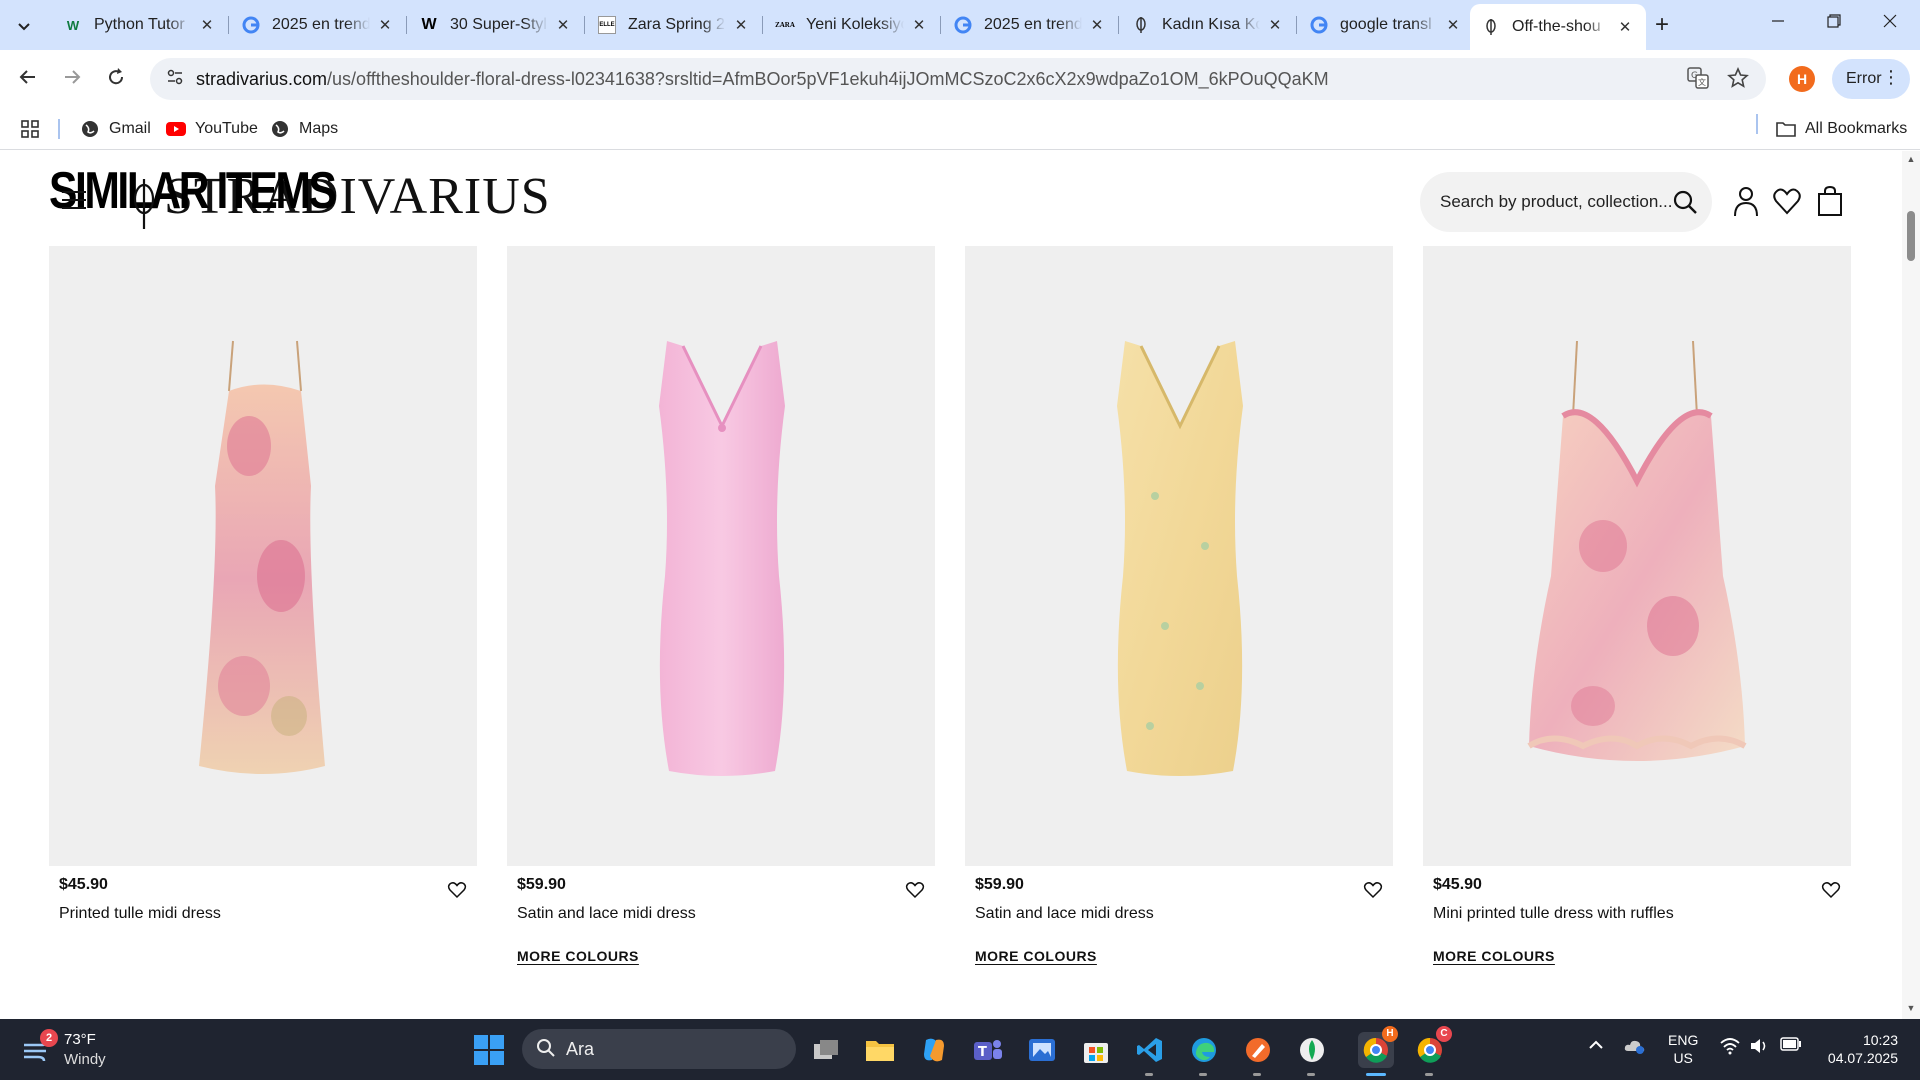  What do you see at coordinates (1635, 1048) in the screenshot?
I see `onedrive-sync-icon` at bounding box center [1635, 1048].